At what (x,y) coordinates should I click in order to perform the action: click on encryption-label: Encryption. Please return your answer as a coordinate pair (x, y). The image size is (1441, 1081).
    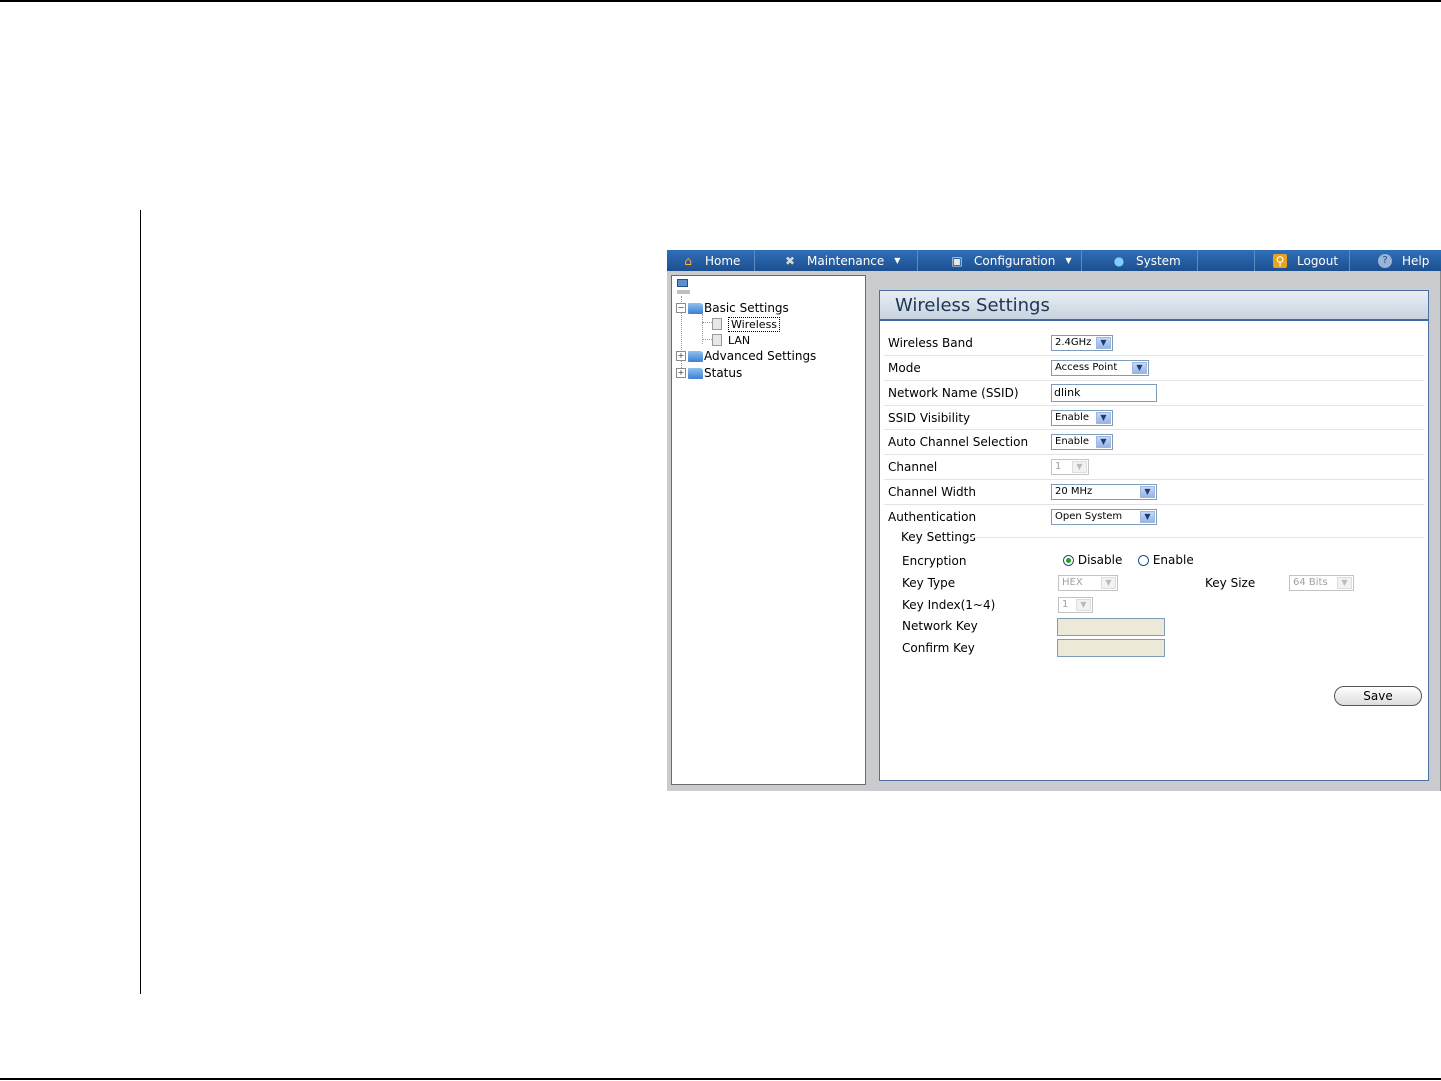
    Looking at the image, I should click on (934, 561).